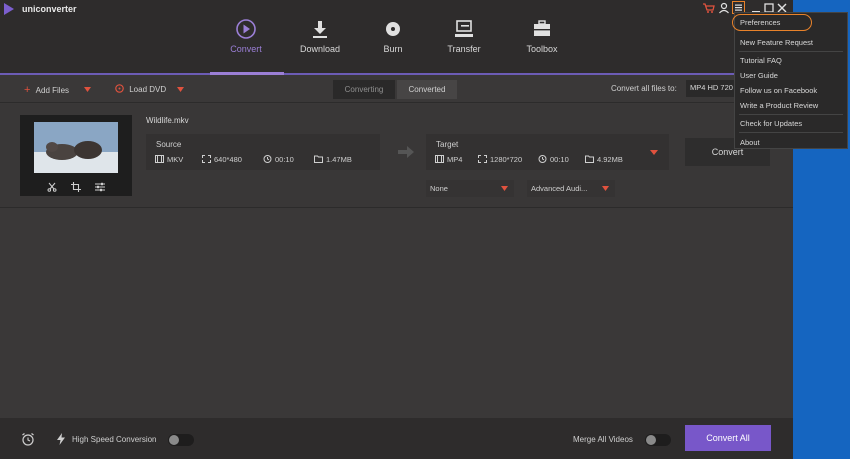 Image resolution: width=850 pixels, height=459 pixels. Describe the element at coordinates (175, 159) in the screenshot. I see `source-format-value: MKV` at that location.